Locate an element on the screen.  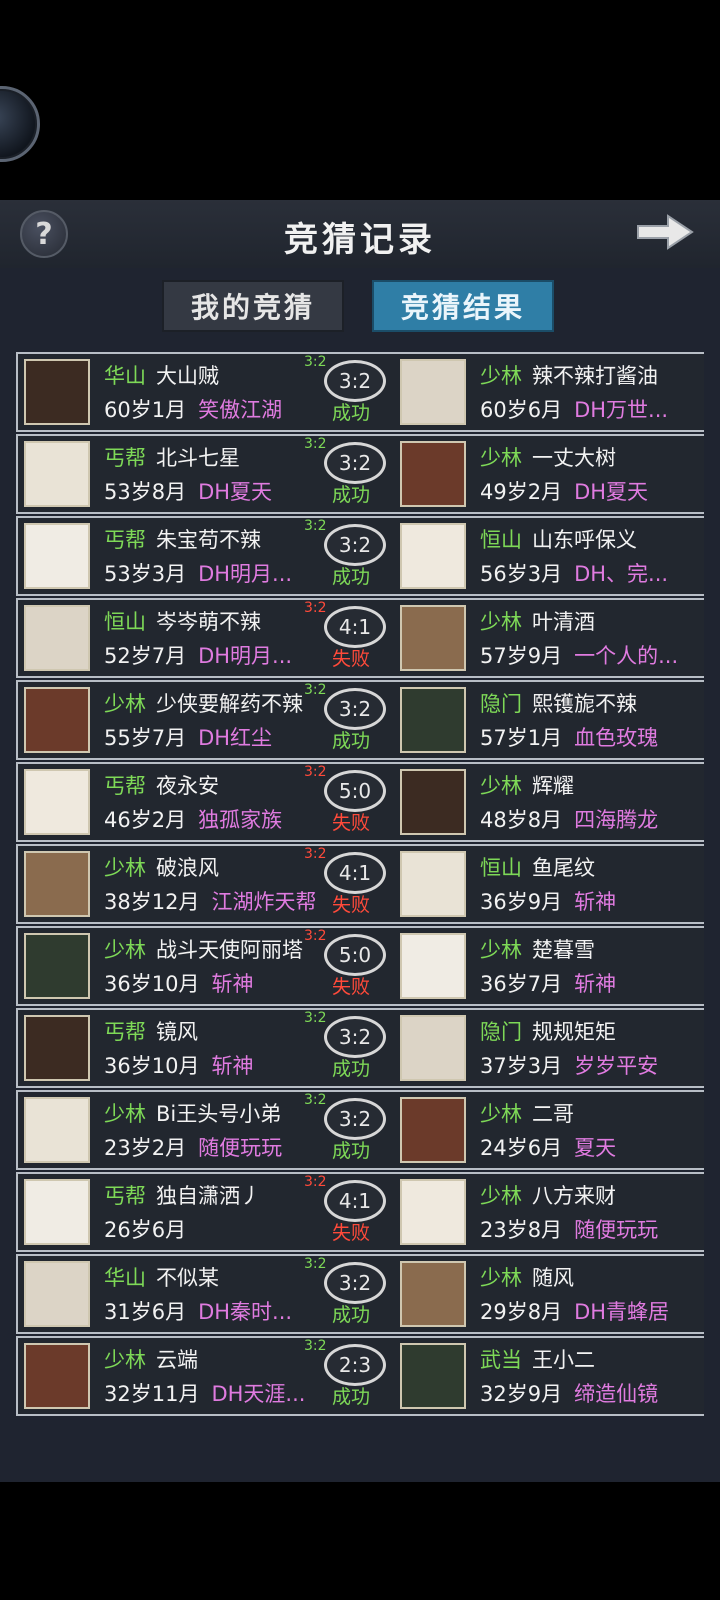
bottom-area is located at coordinates (360, 1541).